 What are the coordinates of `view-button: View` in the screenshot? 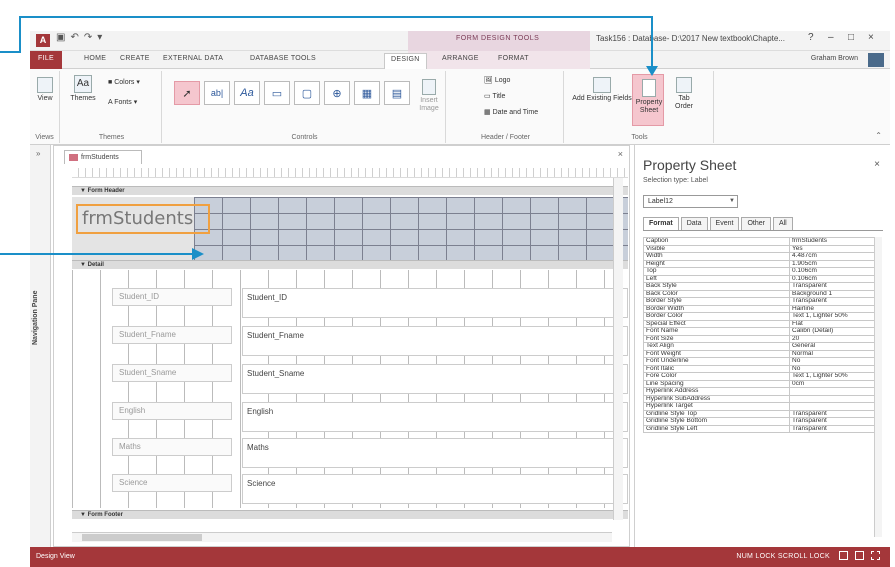 It's located at (45, 90).